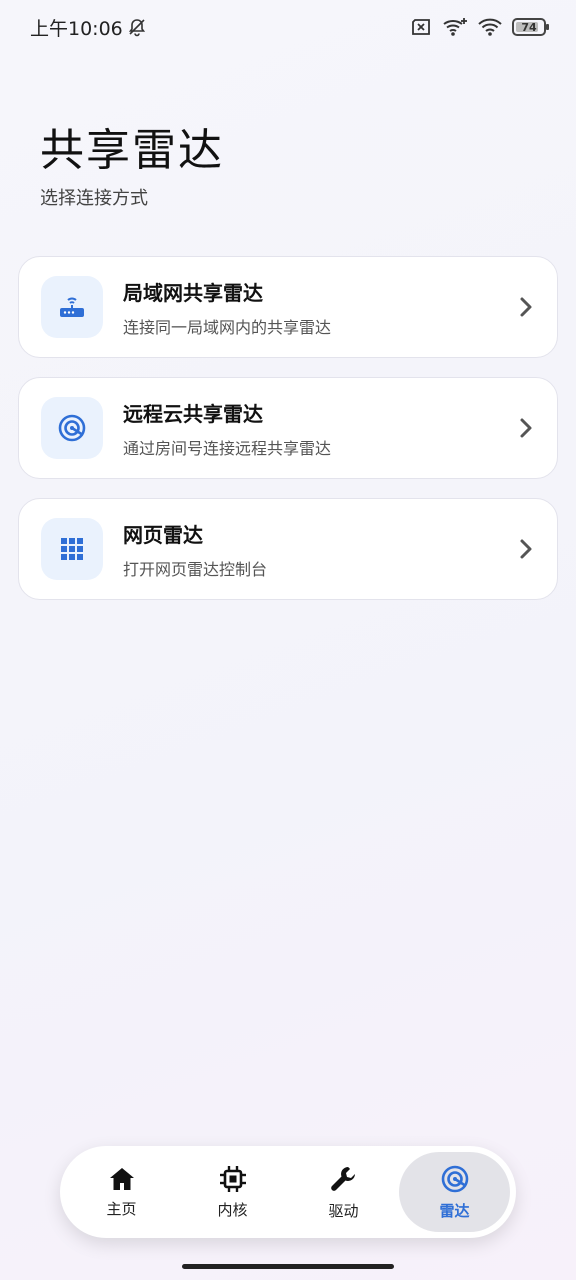 The image size is (576, 1280). Describe the element at coordinates (76, 28) in the screenshot. I see `status-time: 上午10:06` at that location.